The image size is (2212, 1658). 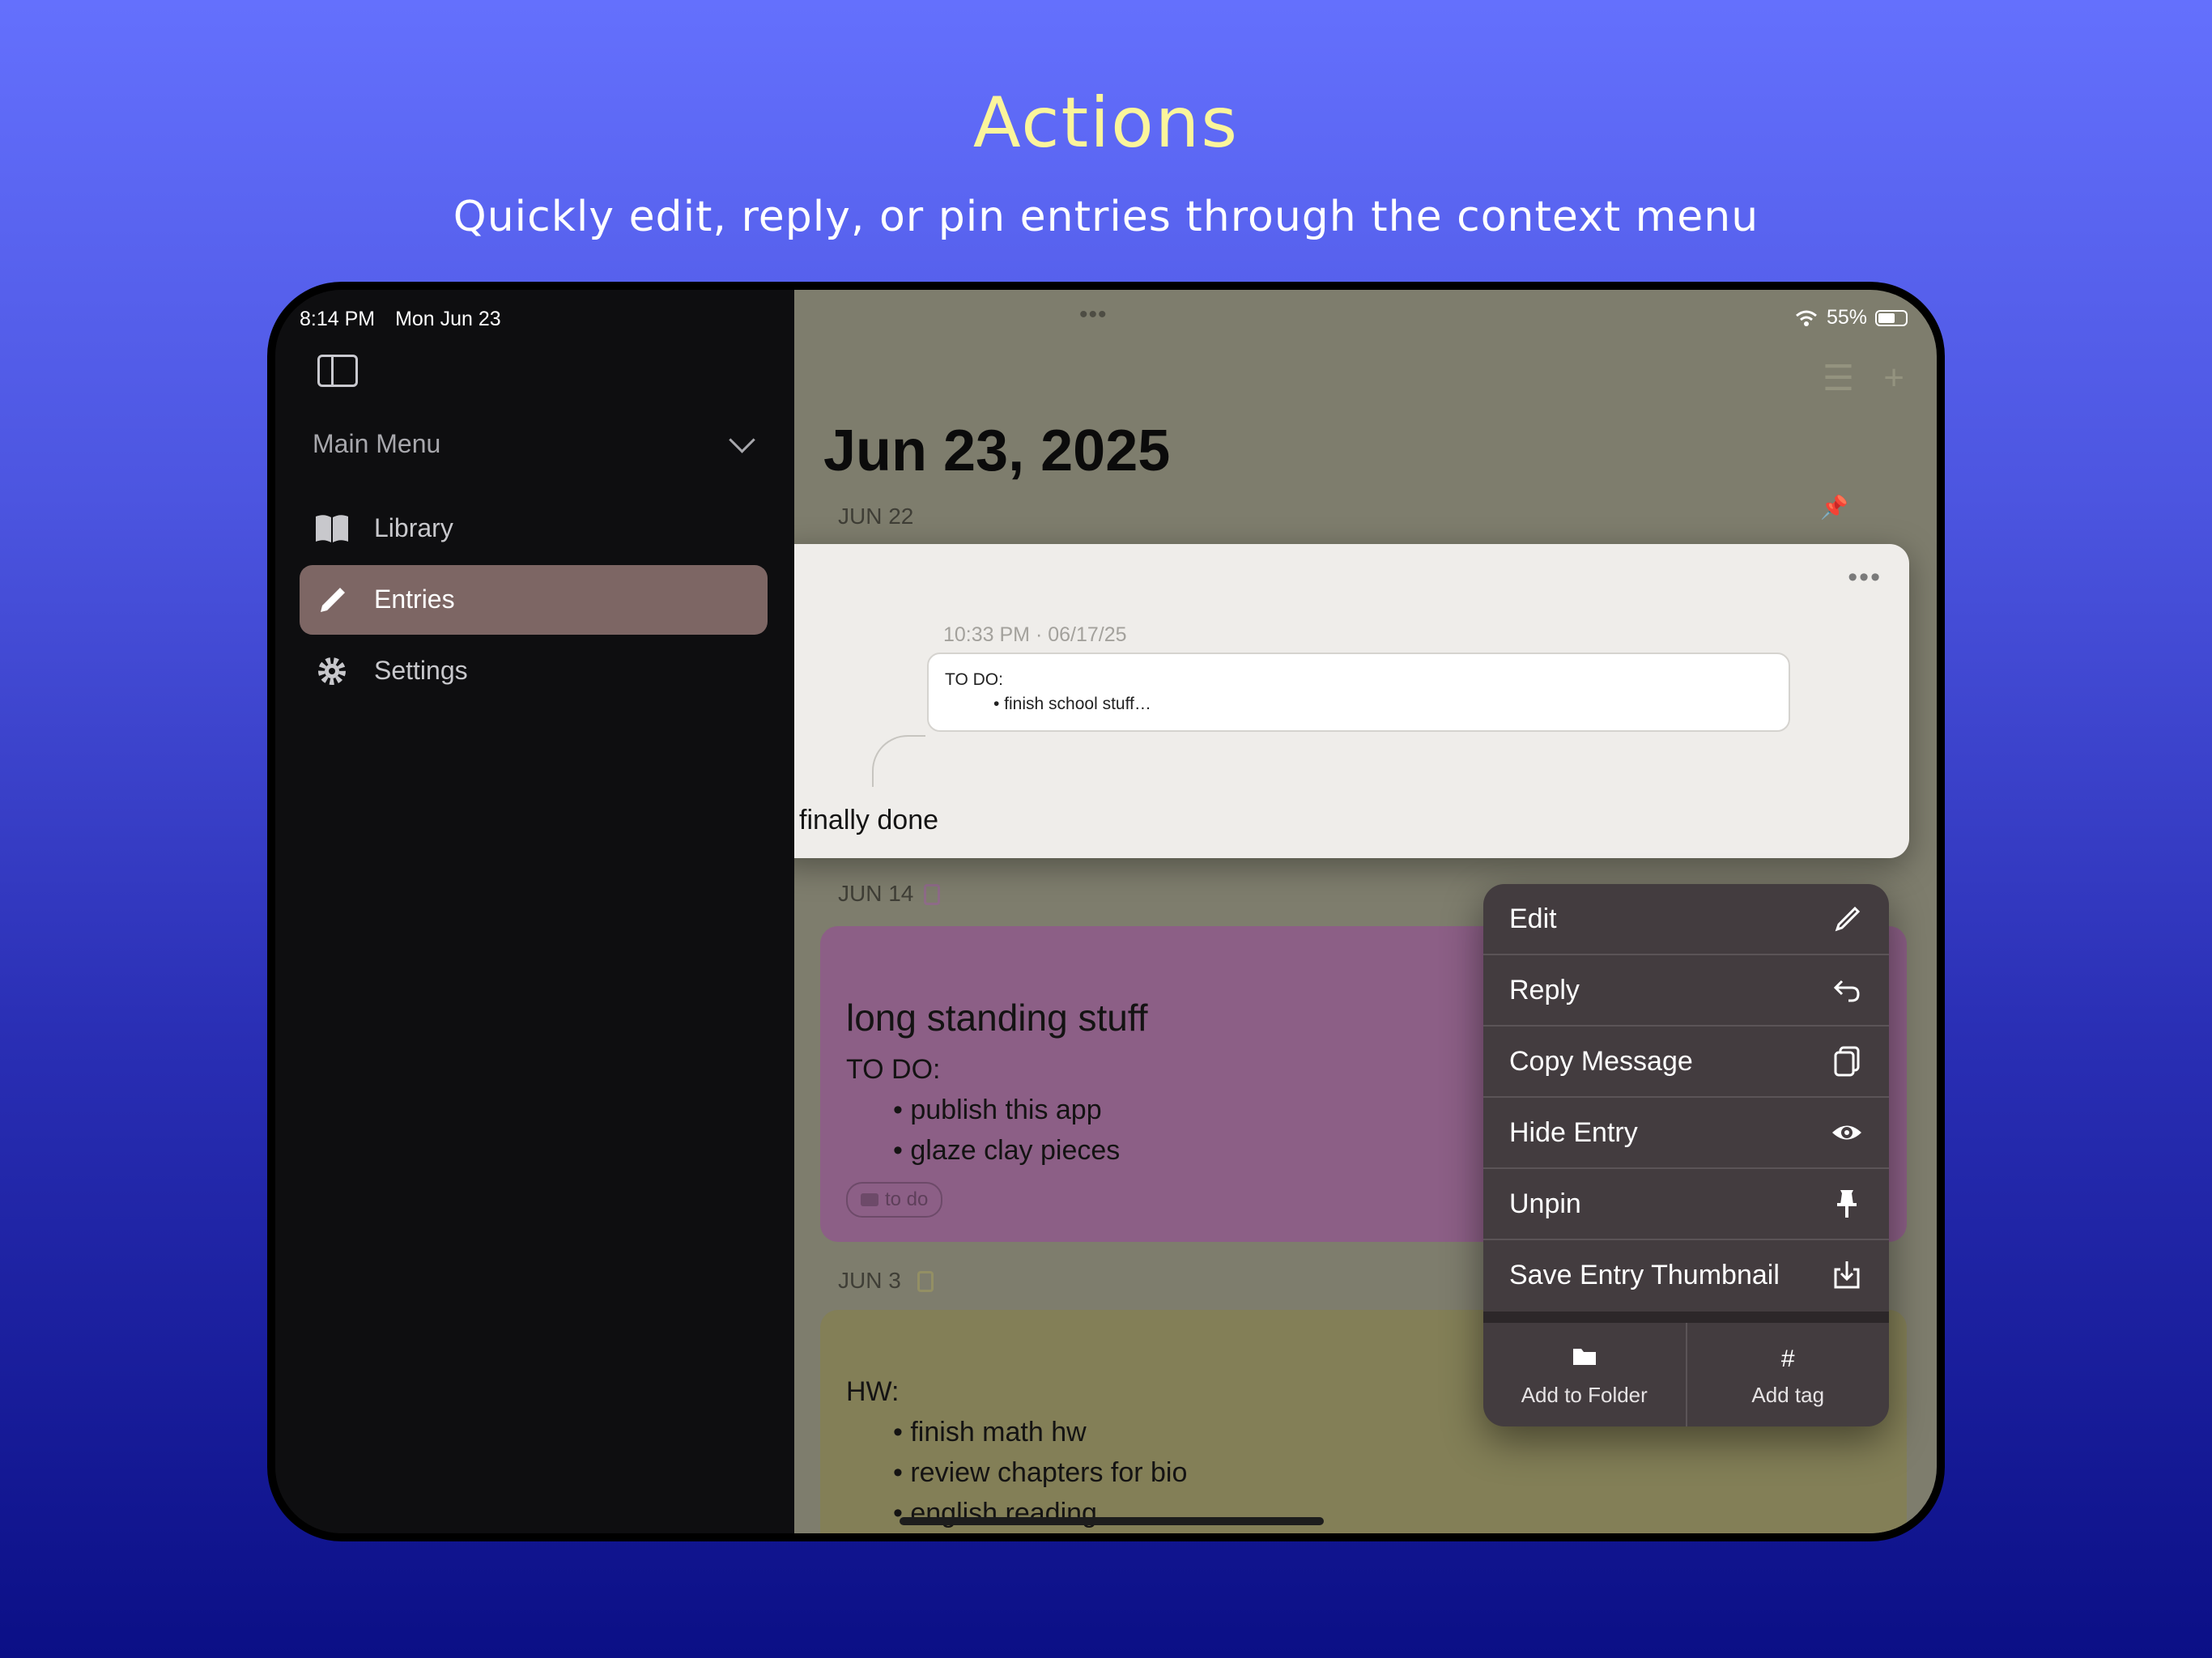 What do you see at coordinates (1788, 1359) in the screenshot?
I see `hash-icon: #` at bounding box center [1788, 1359].